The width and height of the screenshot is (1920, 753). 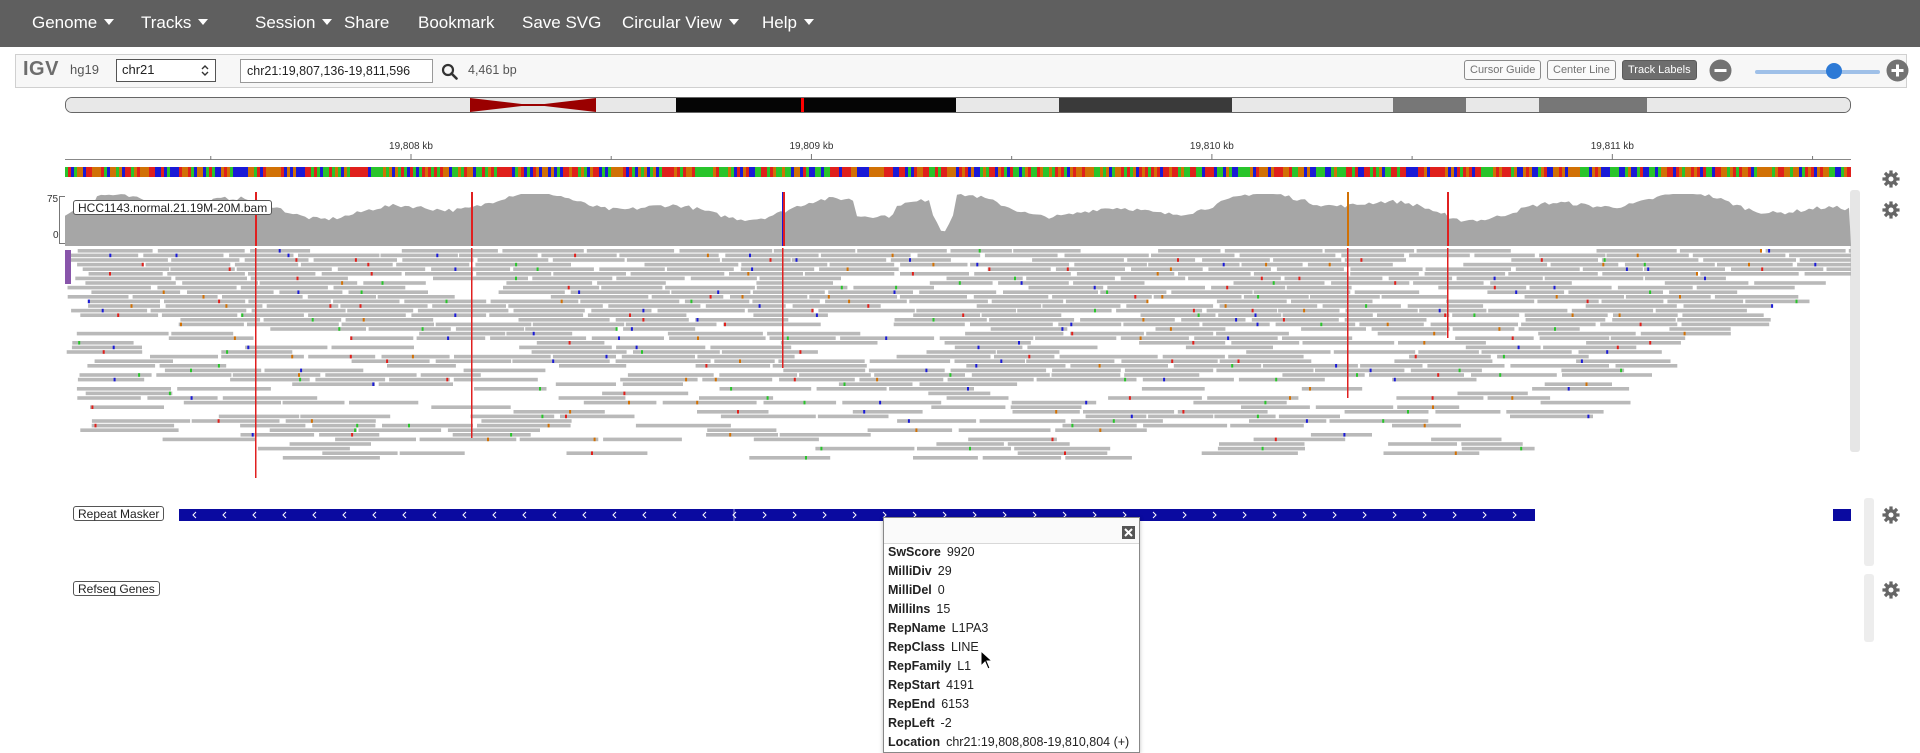 What do you see at coordinates (1581, 70) in the screenshot?
I see `center-line-button: Center Line` at bounding box center [1581, 70].